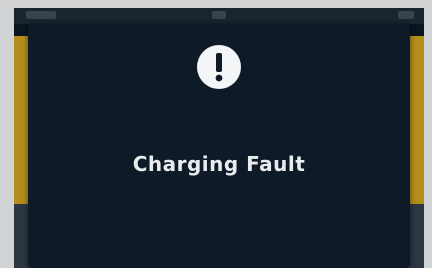 The width and height of the screenshot is (432, 268). I want to click on status-battery-icon, so click(406, 15).